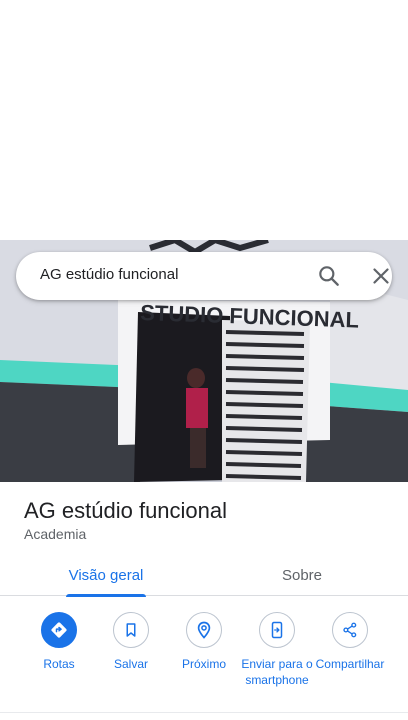 Image resolution: width=408 pixels, height=720 pixels. What do you see at coordinates (302, 575) in the screenshot?
I see `tab-about: Sobre` at bounding box center [302, 575].